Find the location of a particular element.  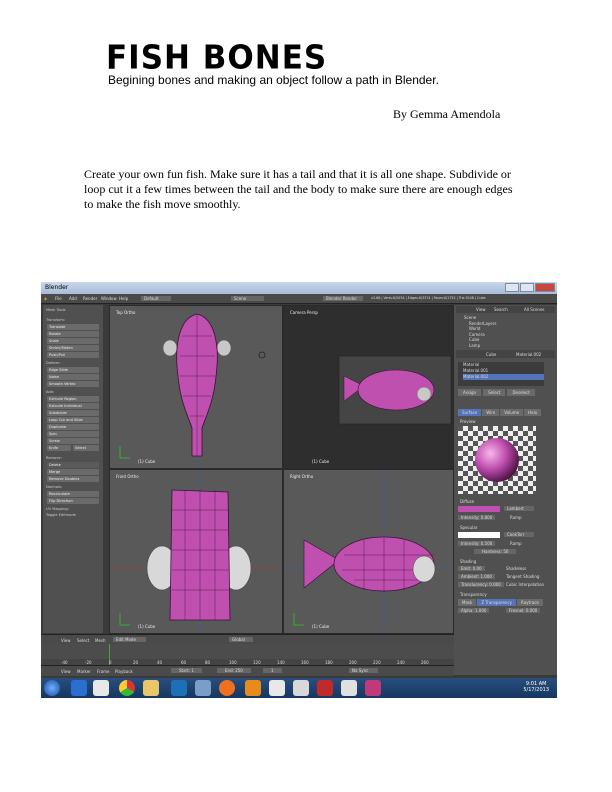

tool-edge-slide: Edge Slide is located at coordinates (73, 370).